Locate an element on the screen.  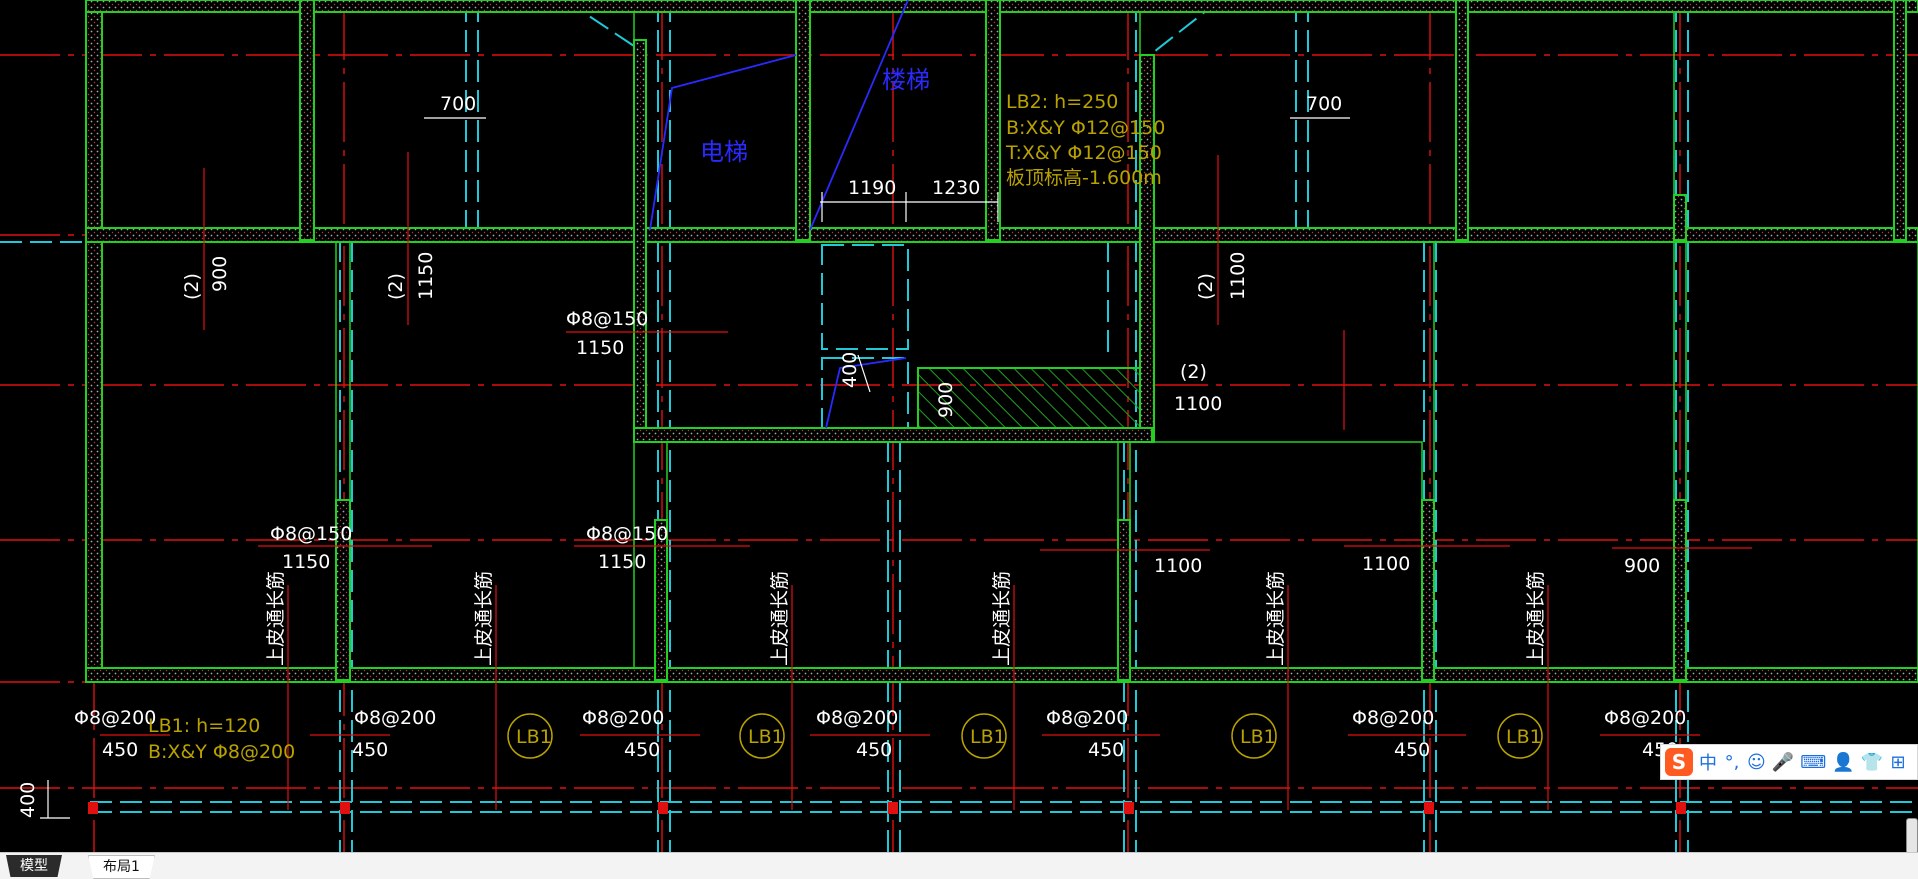
ime-skin-icon: 👕 is located at coordinates (1872, 762).